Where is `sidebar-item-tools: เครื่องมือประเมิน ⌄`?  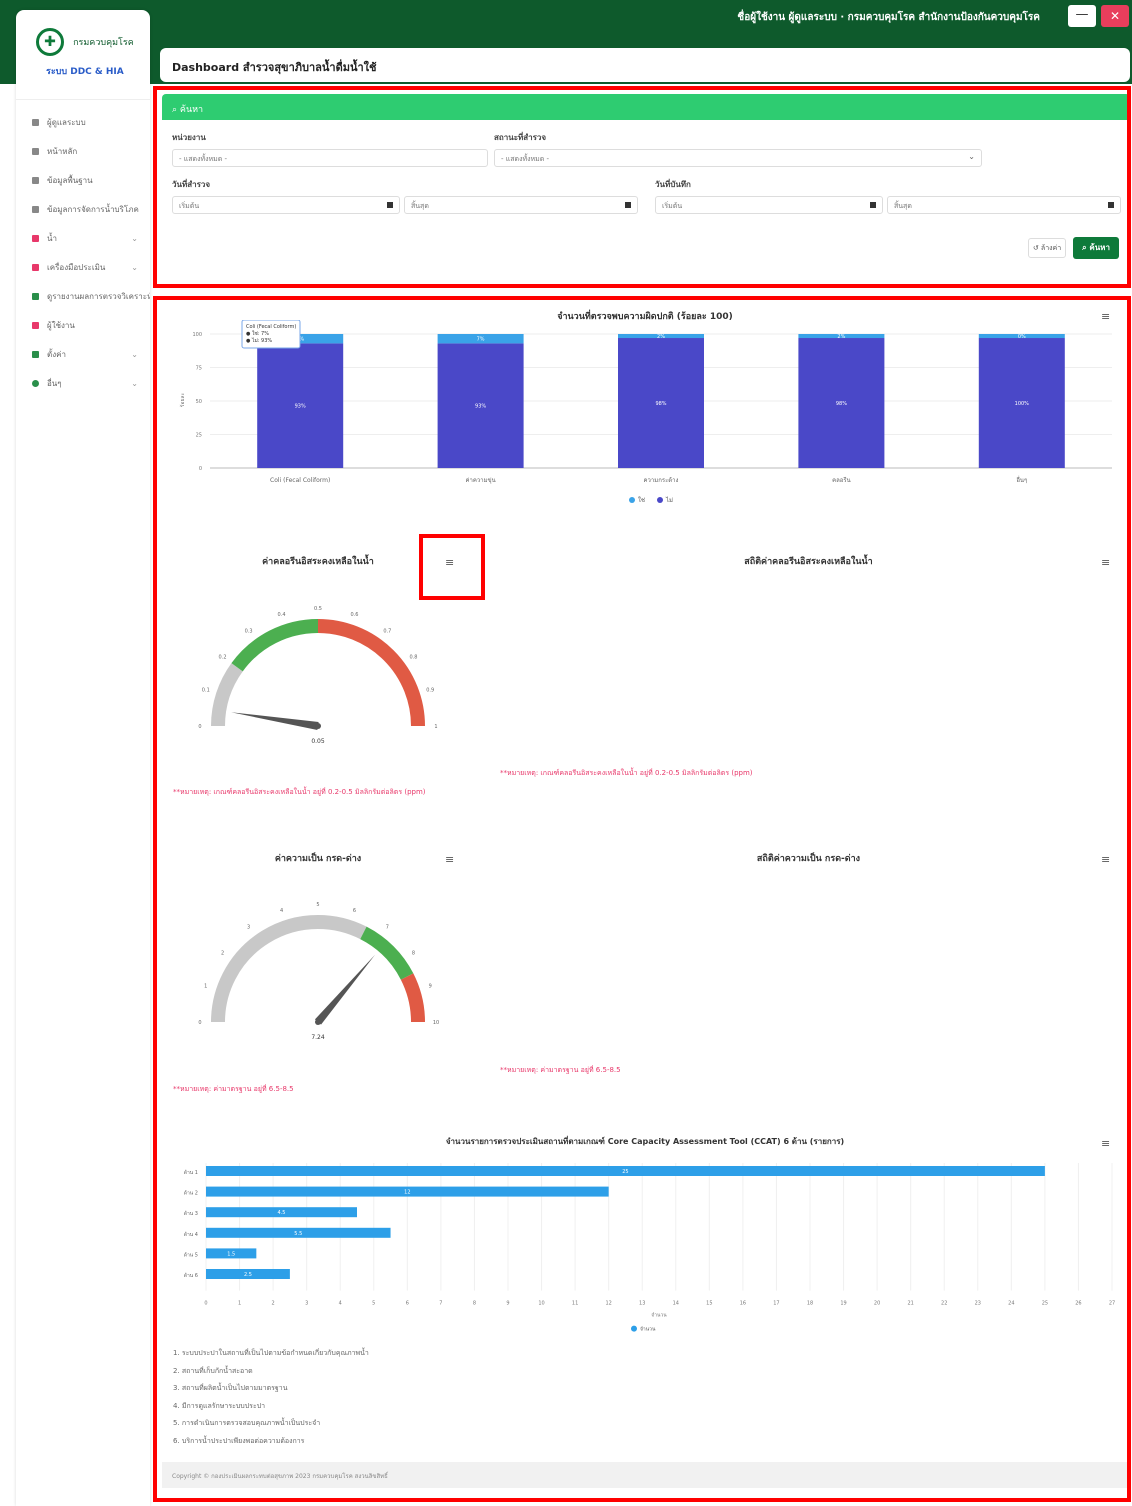 sidebar-item-tools: เครื่องมือประเมิน ⌄ is located at coordinates (83, 267).